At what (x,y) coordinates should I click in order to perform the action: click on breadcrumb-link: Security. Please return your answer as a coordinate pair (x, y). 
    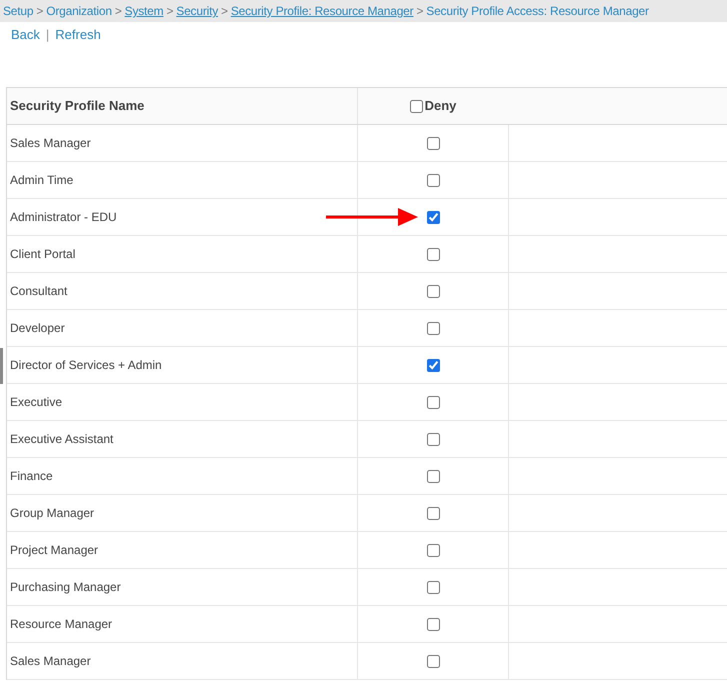
    Looking at the image, I should click on (197, 11).